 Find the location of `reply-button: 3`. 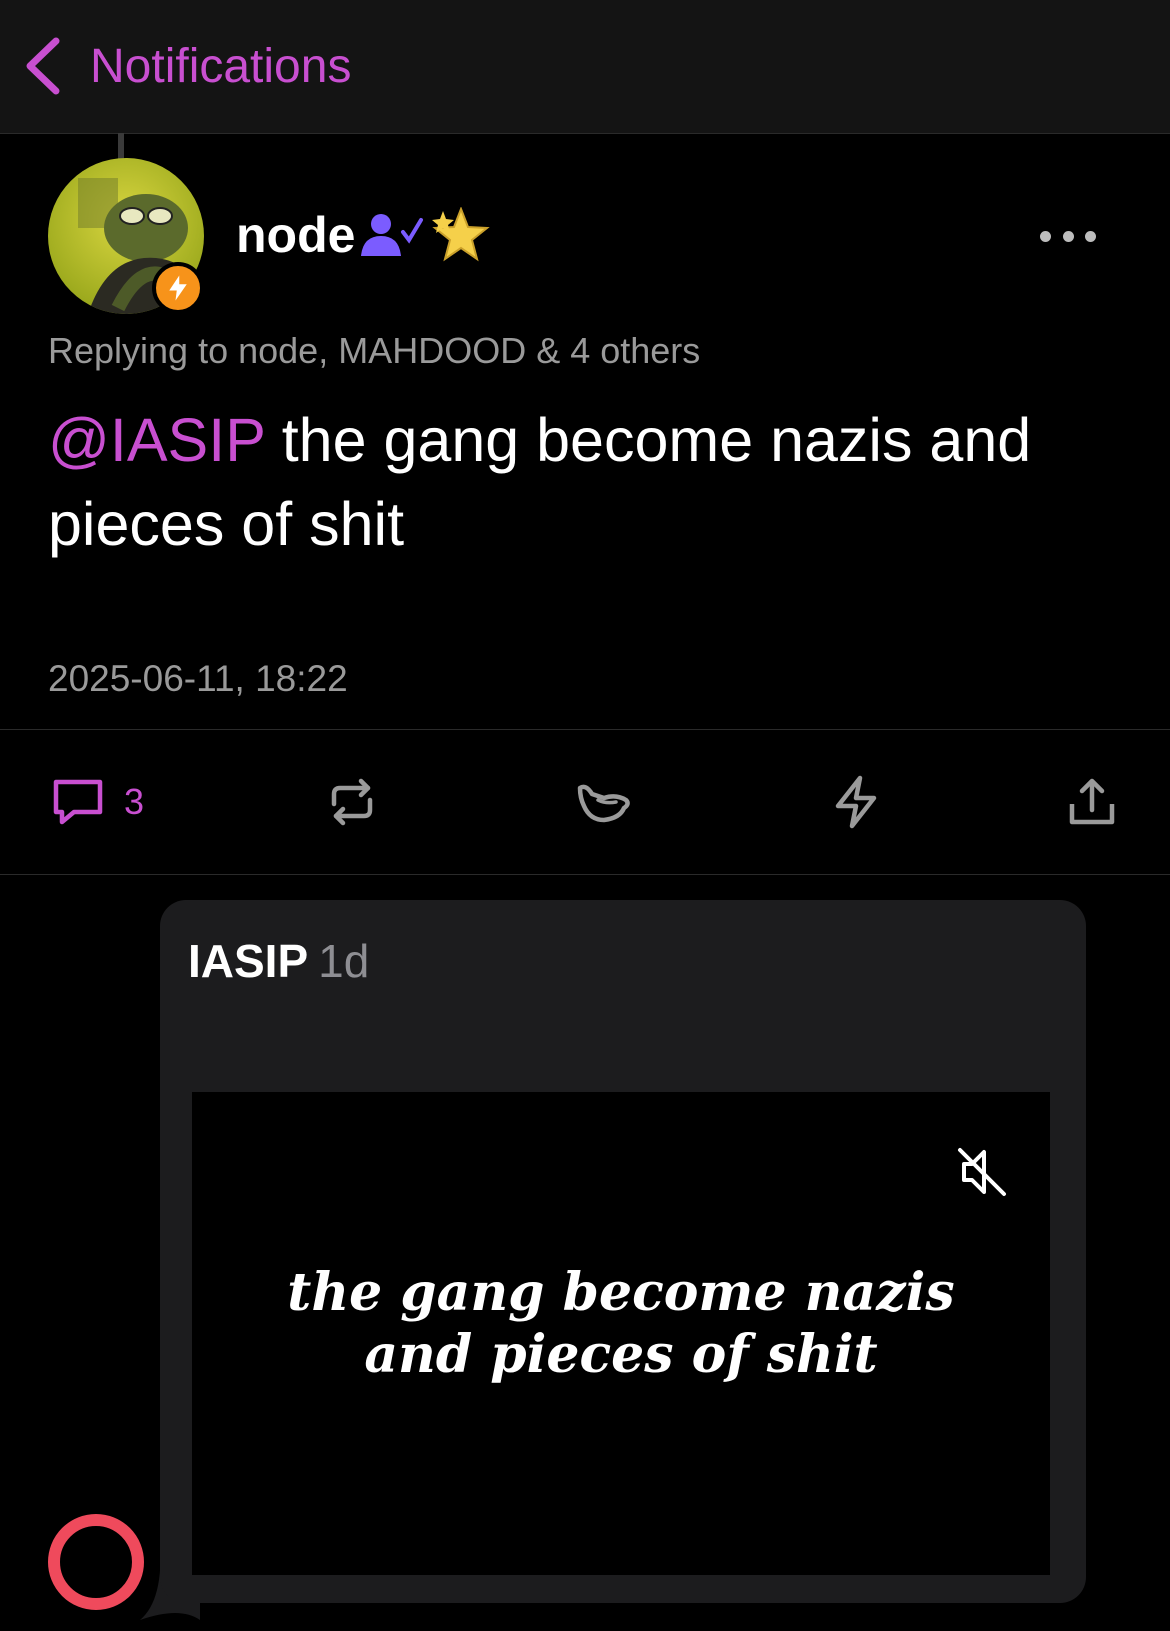

reply-button: 3 is located at coordinates (97, 802).